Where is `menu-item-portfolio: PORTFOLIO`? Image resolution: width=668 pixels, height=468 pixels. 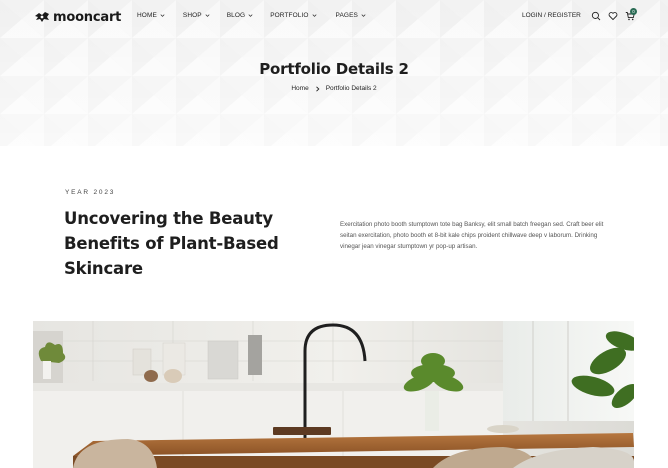
menu-item-portfolio: PORTFOLIO is located at coordinates (293, 15).